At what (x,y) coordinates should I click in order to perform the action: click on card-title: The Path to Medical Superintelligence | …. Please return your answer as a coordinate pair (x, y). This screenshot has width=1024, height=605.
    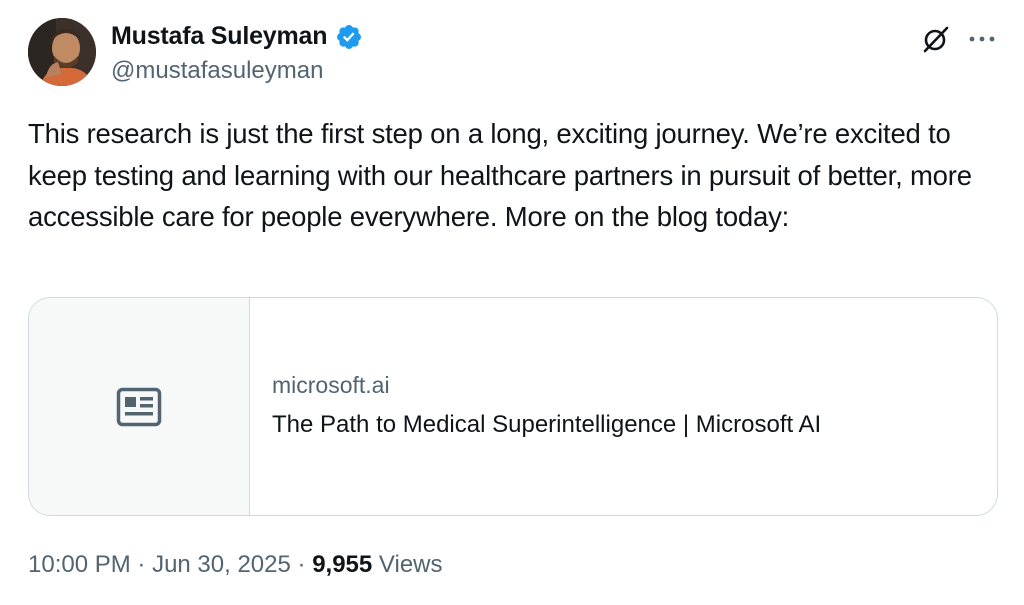
    Looking at the image, I should click on (547, 424).